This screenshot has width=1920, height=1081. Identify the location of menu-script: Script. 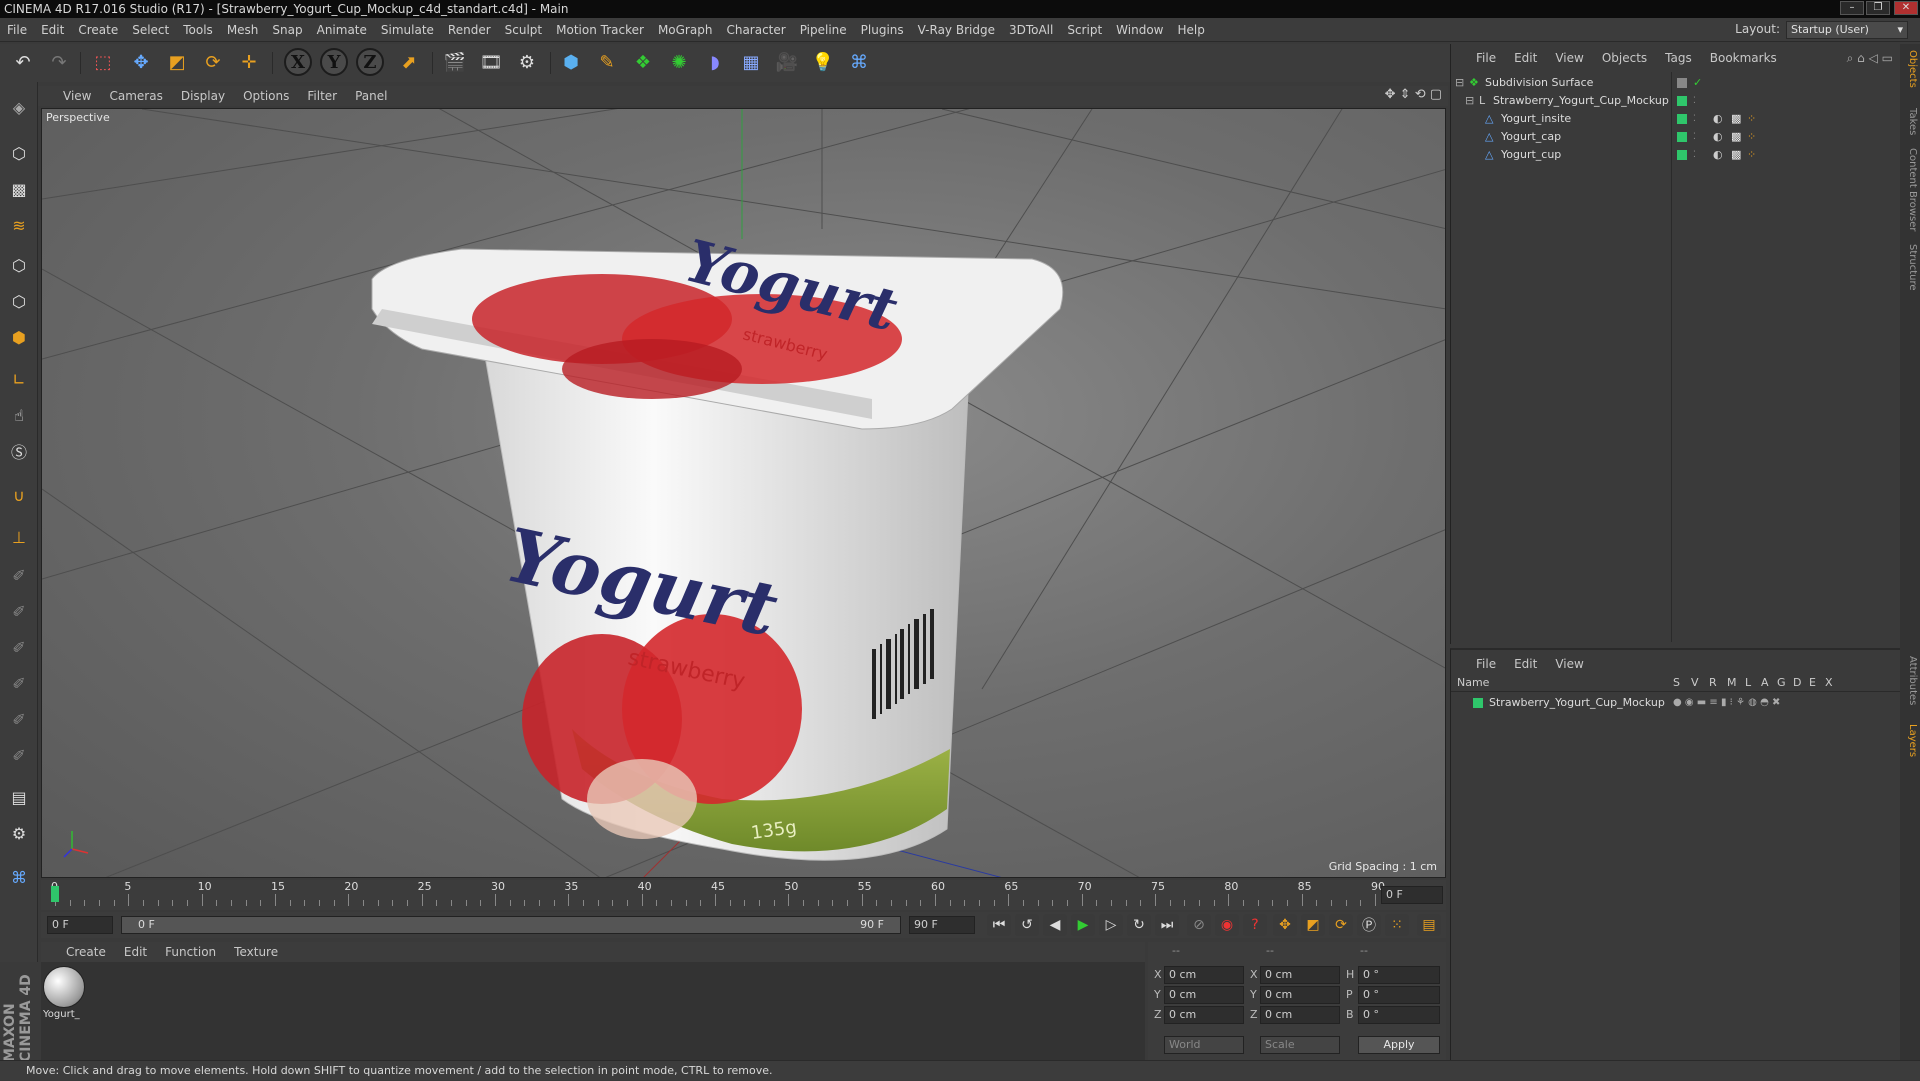
(1084, 30).